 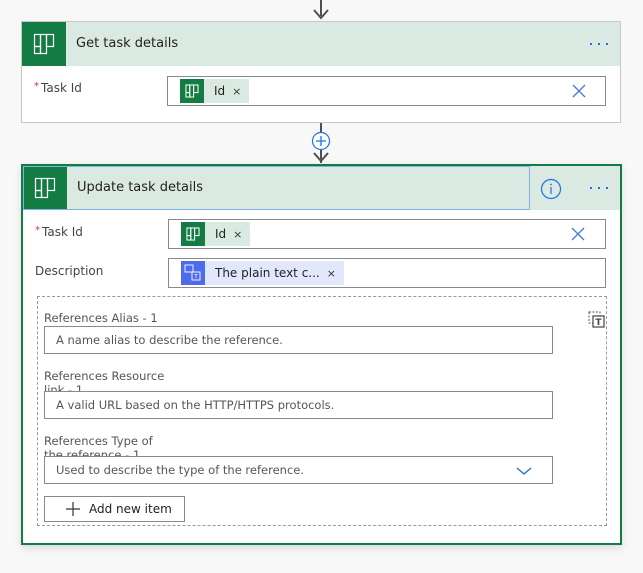 I want to click on card-title: Update task details, so click(x=140, y=188).